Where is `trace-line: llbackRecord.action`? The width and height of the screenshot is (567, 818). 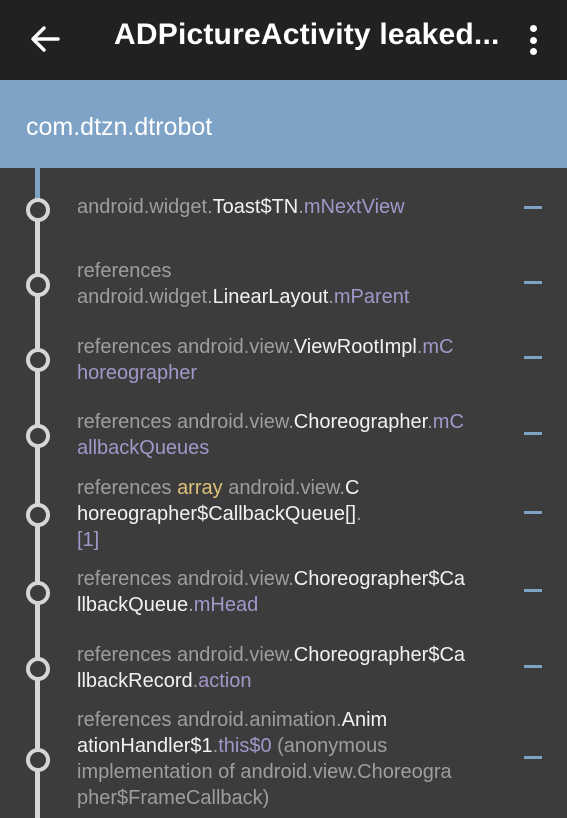 trace-line: llbackRecord.action is located at coordinates (292, 681).